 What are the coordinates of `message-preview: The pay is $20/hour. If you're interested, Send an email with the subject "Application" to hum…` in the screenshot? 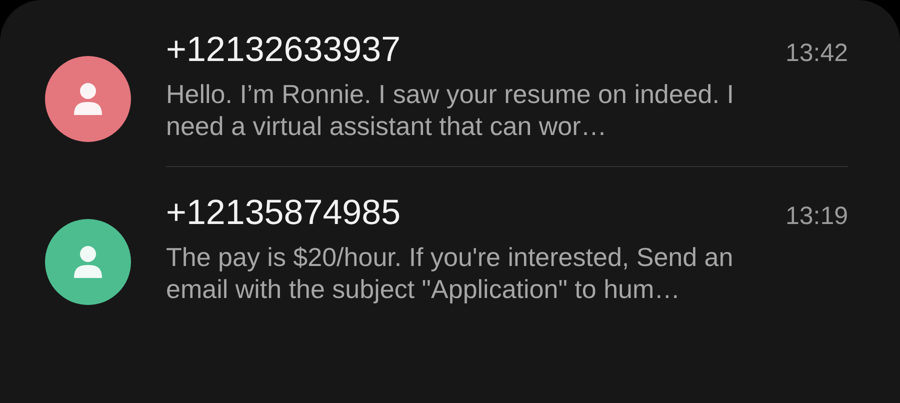 It's located at (450, 273).